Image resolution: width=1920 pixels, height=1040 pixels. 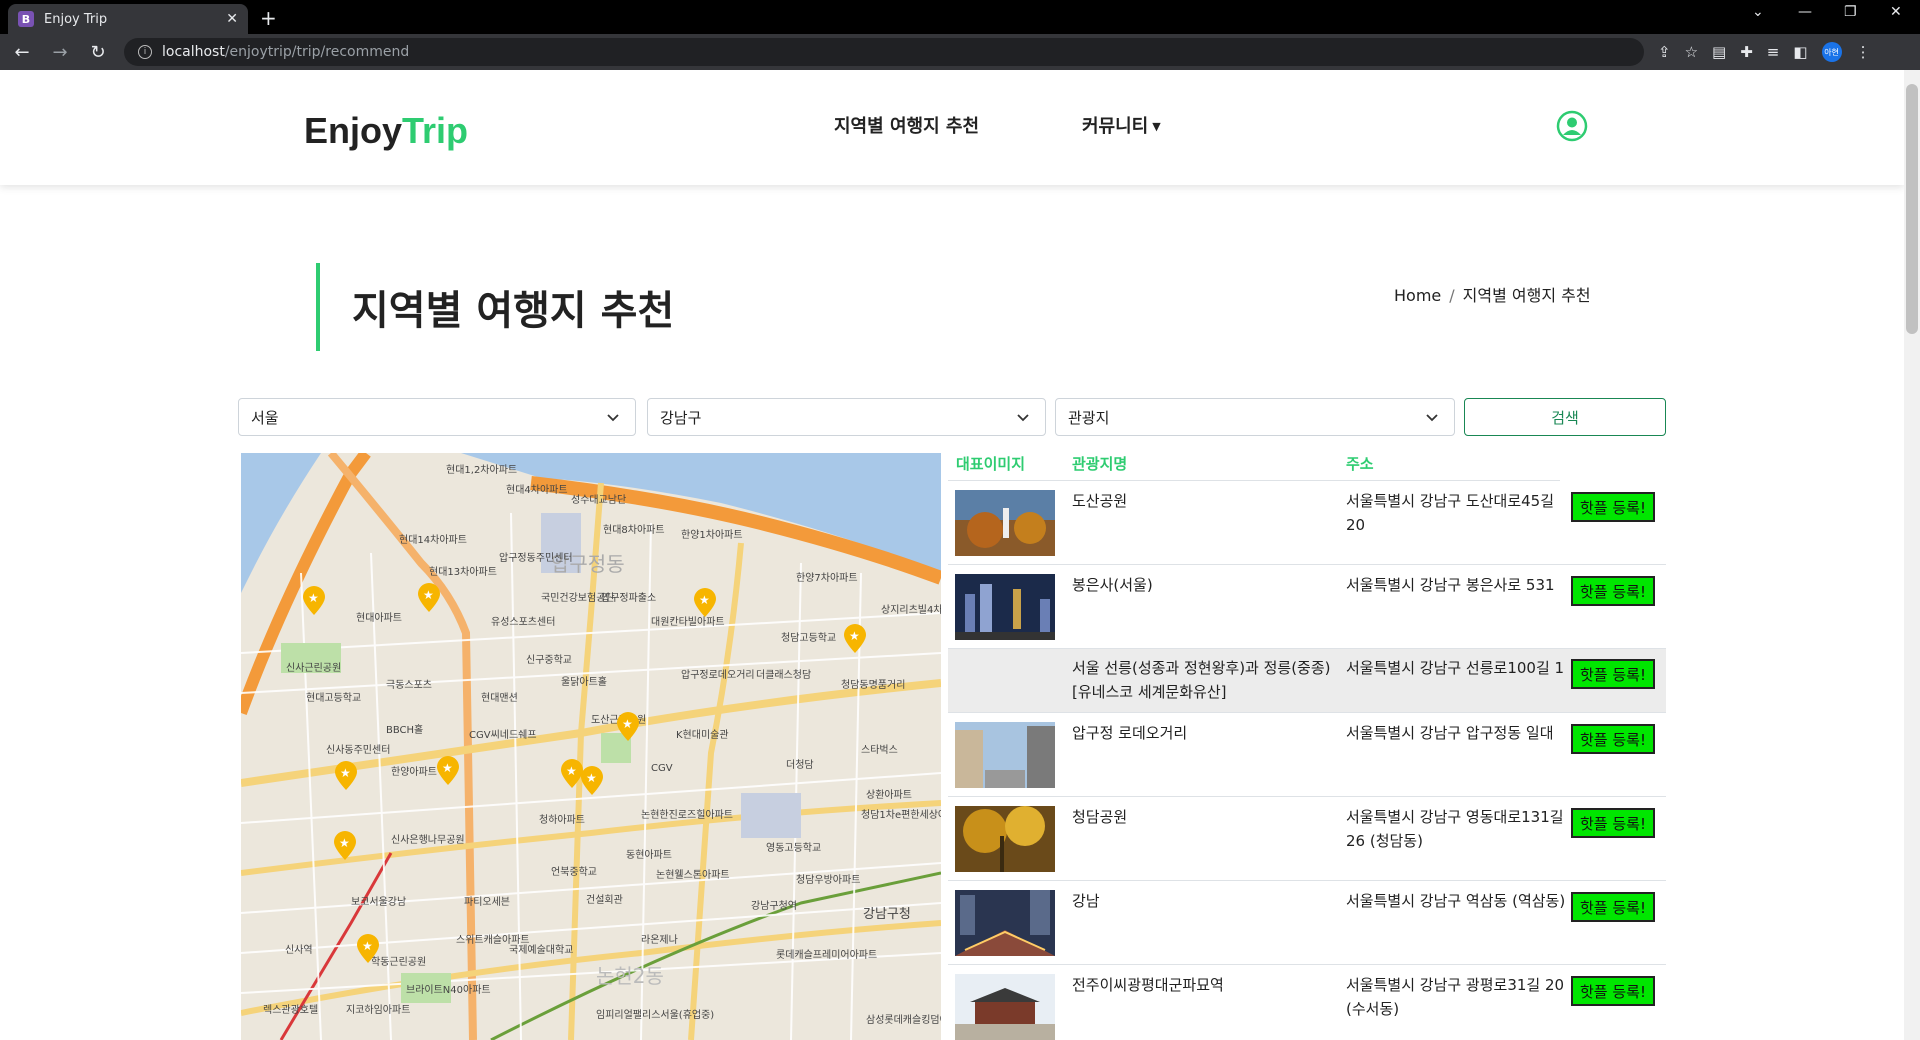 What do you see at coordinates (702, 735) in the screenshot?
I see `map-label: K현대미술관` at bounding box center [702, 735].